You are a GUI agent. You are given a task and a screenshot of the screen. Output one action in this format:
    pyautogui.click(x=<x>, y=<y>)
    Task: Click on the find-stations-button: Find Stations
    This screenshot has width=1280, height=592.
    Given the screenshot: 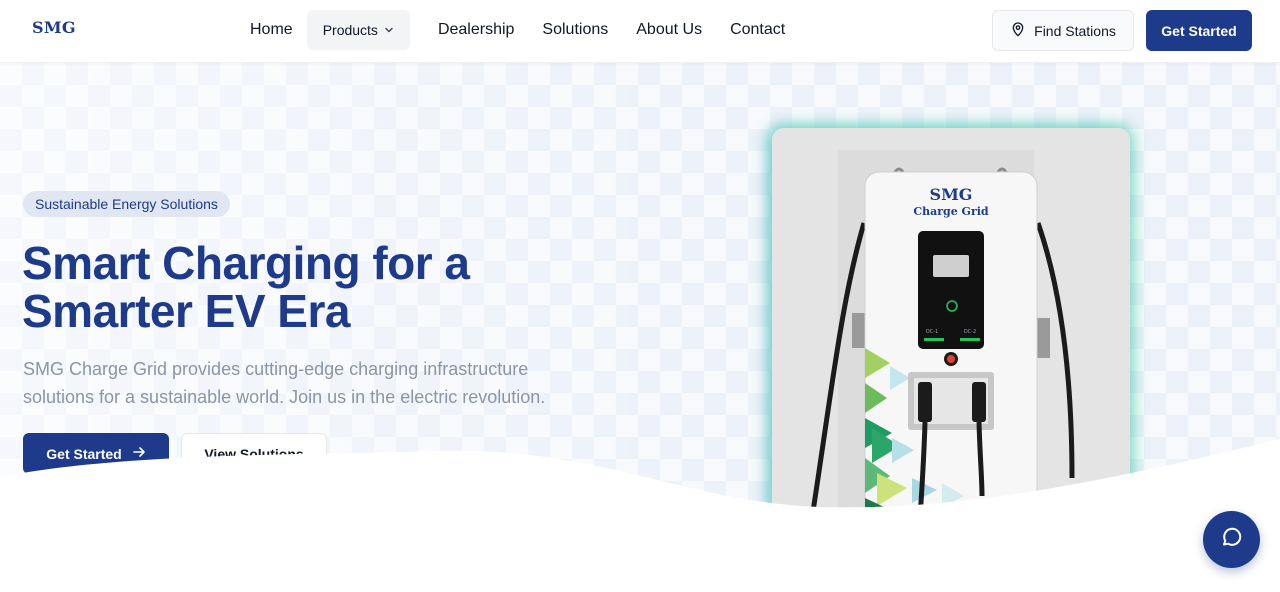 What is the action you would take?
    pyautogui.click(x=1063, y=30)
    